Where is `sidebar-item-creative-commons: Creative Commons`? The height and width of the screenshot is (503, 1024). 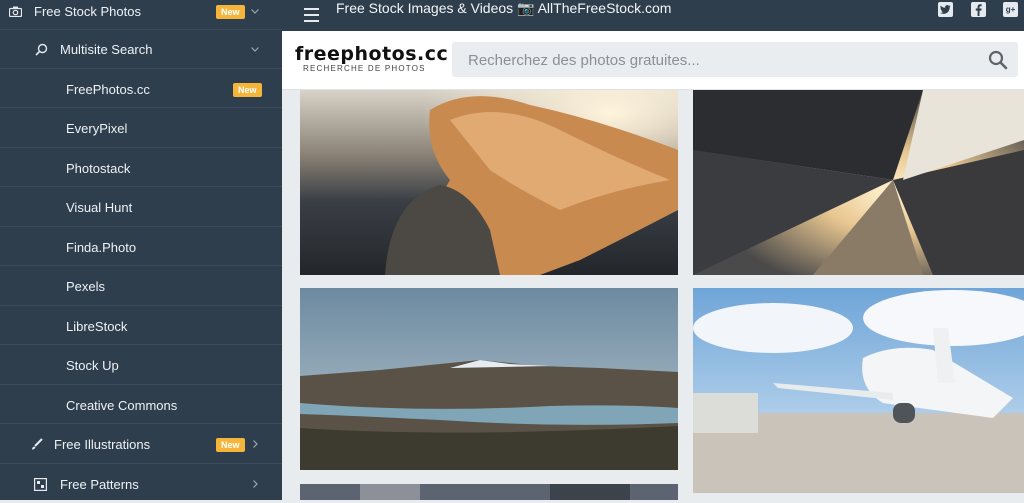
sidebar-item-creative-commons: Creative Commons is located at coordinates (141, 404).